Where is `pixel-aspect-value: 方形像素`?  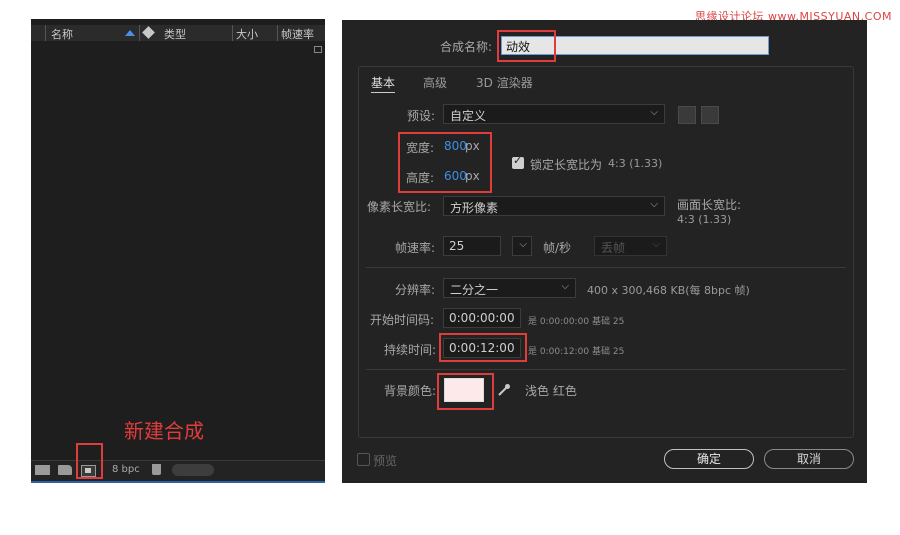
pixel-aspect-value: 方形像素 is located at coordinates (474, 208).